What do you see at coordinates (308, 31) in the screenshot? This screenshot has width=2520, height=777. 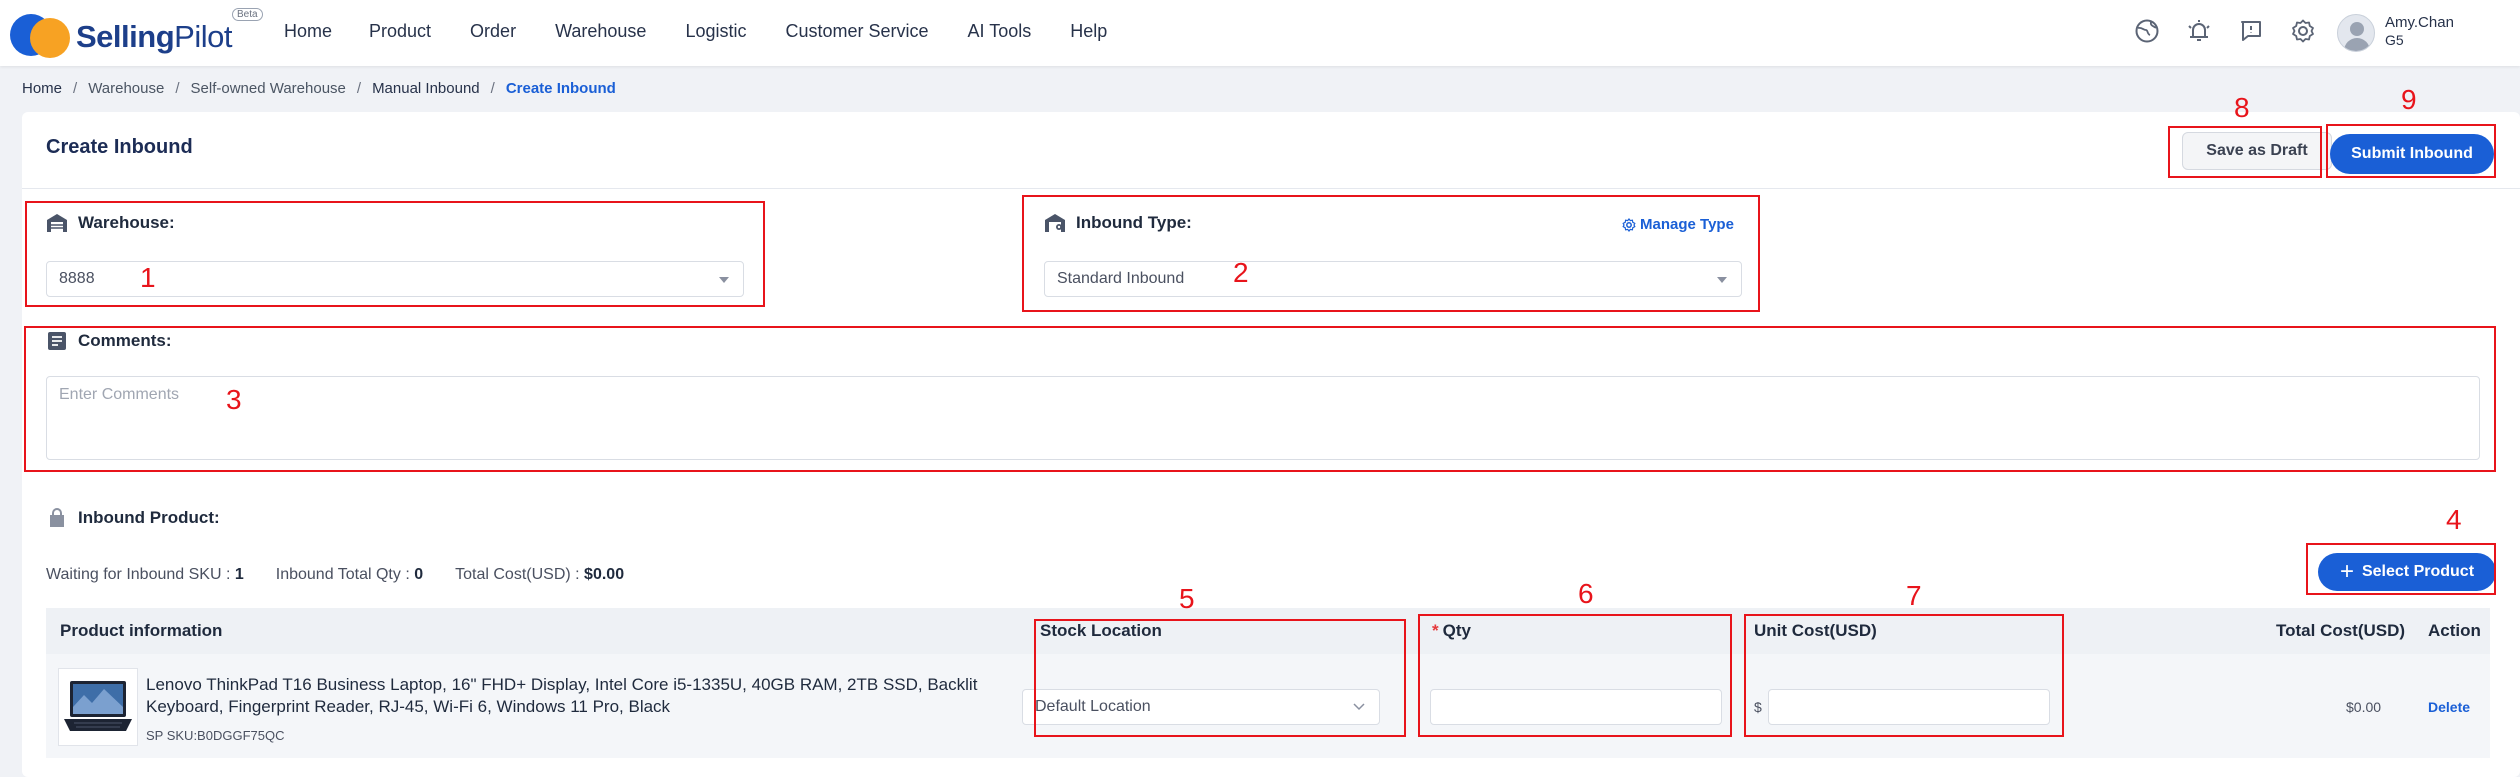 I see `nav-item-home: Home` at bounding box center [308, 31].